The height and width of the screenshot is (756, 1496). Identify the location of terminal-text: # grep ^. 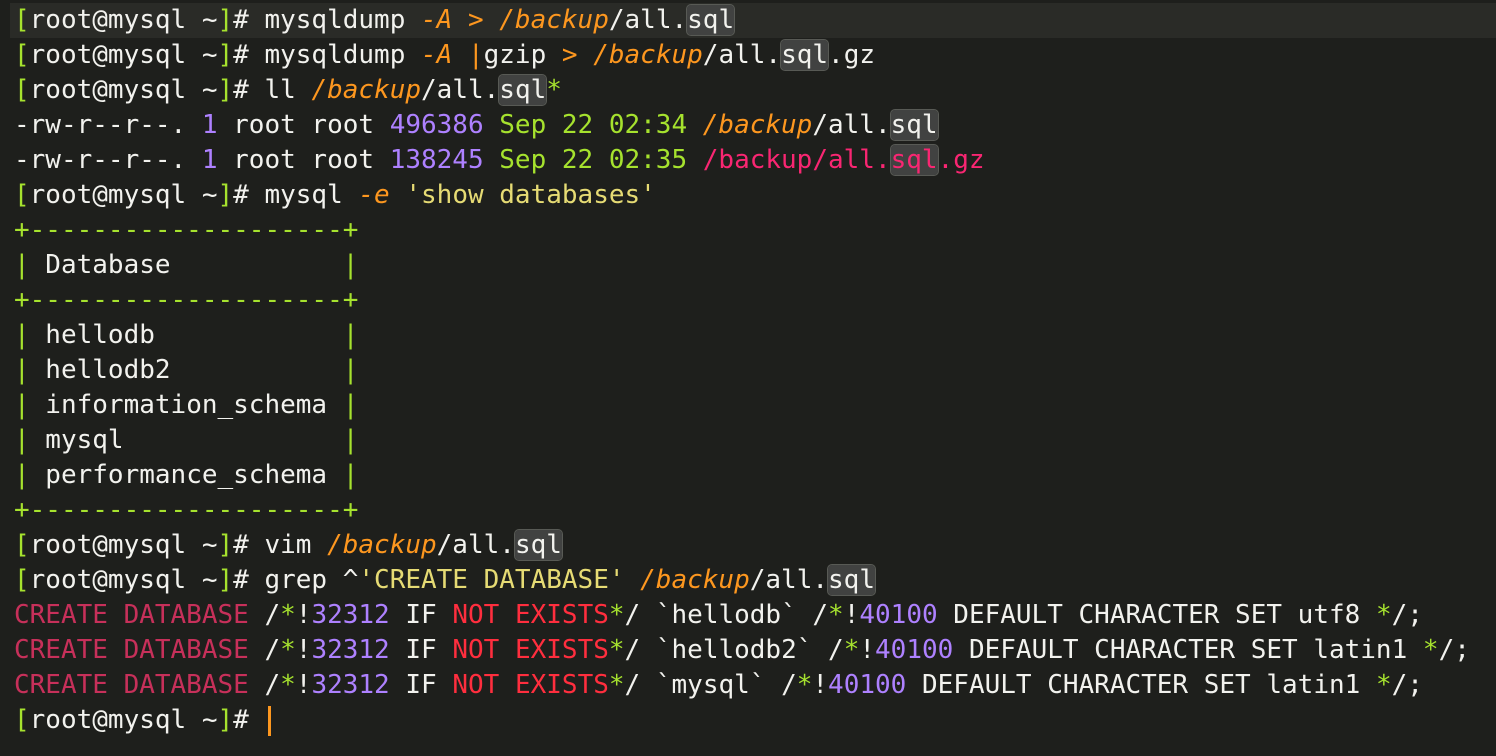
(296, 580).